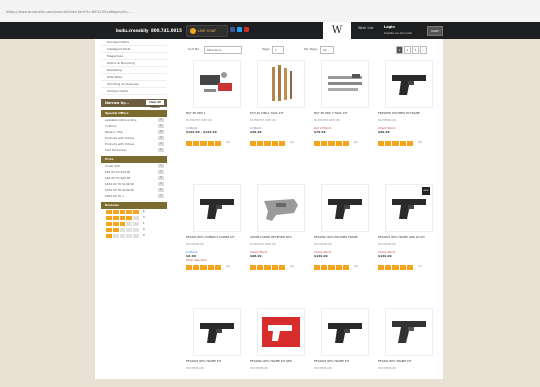  I want to click on product-name: PF940SC 80% POLYMER FRAME, so click(344, 239).